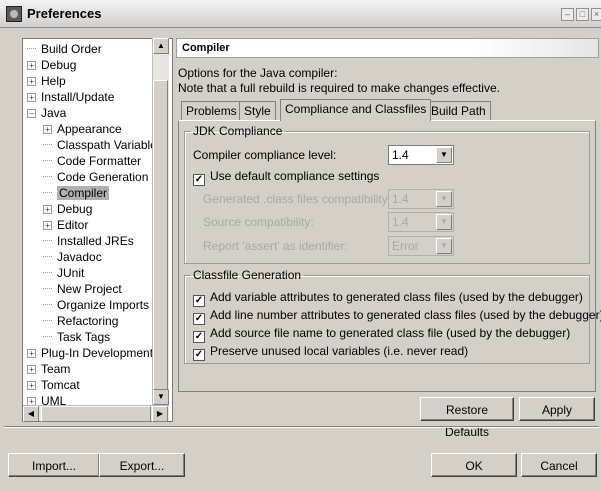 The image size is (601, 491). What do you see at coordinates (559, 465) in the screenshot?
I see `cancel-button: Cancel` at bounding box center [559, 465].